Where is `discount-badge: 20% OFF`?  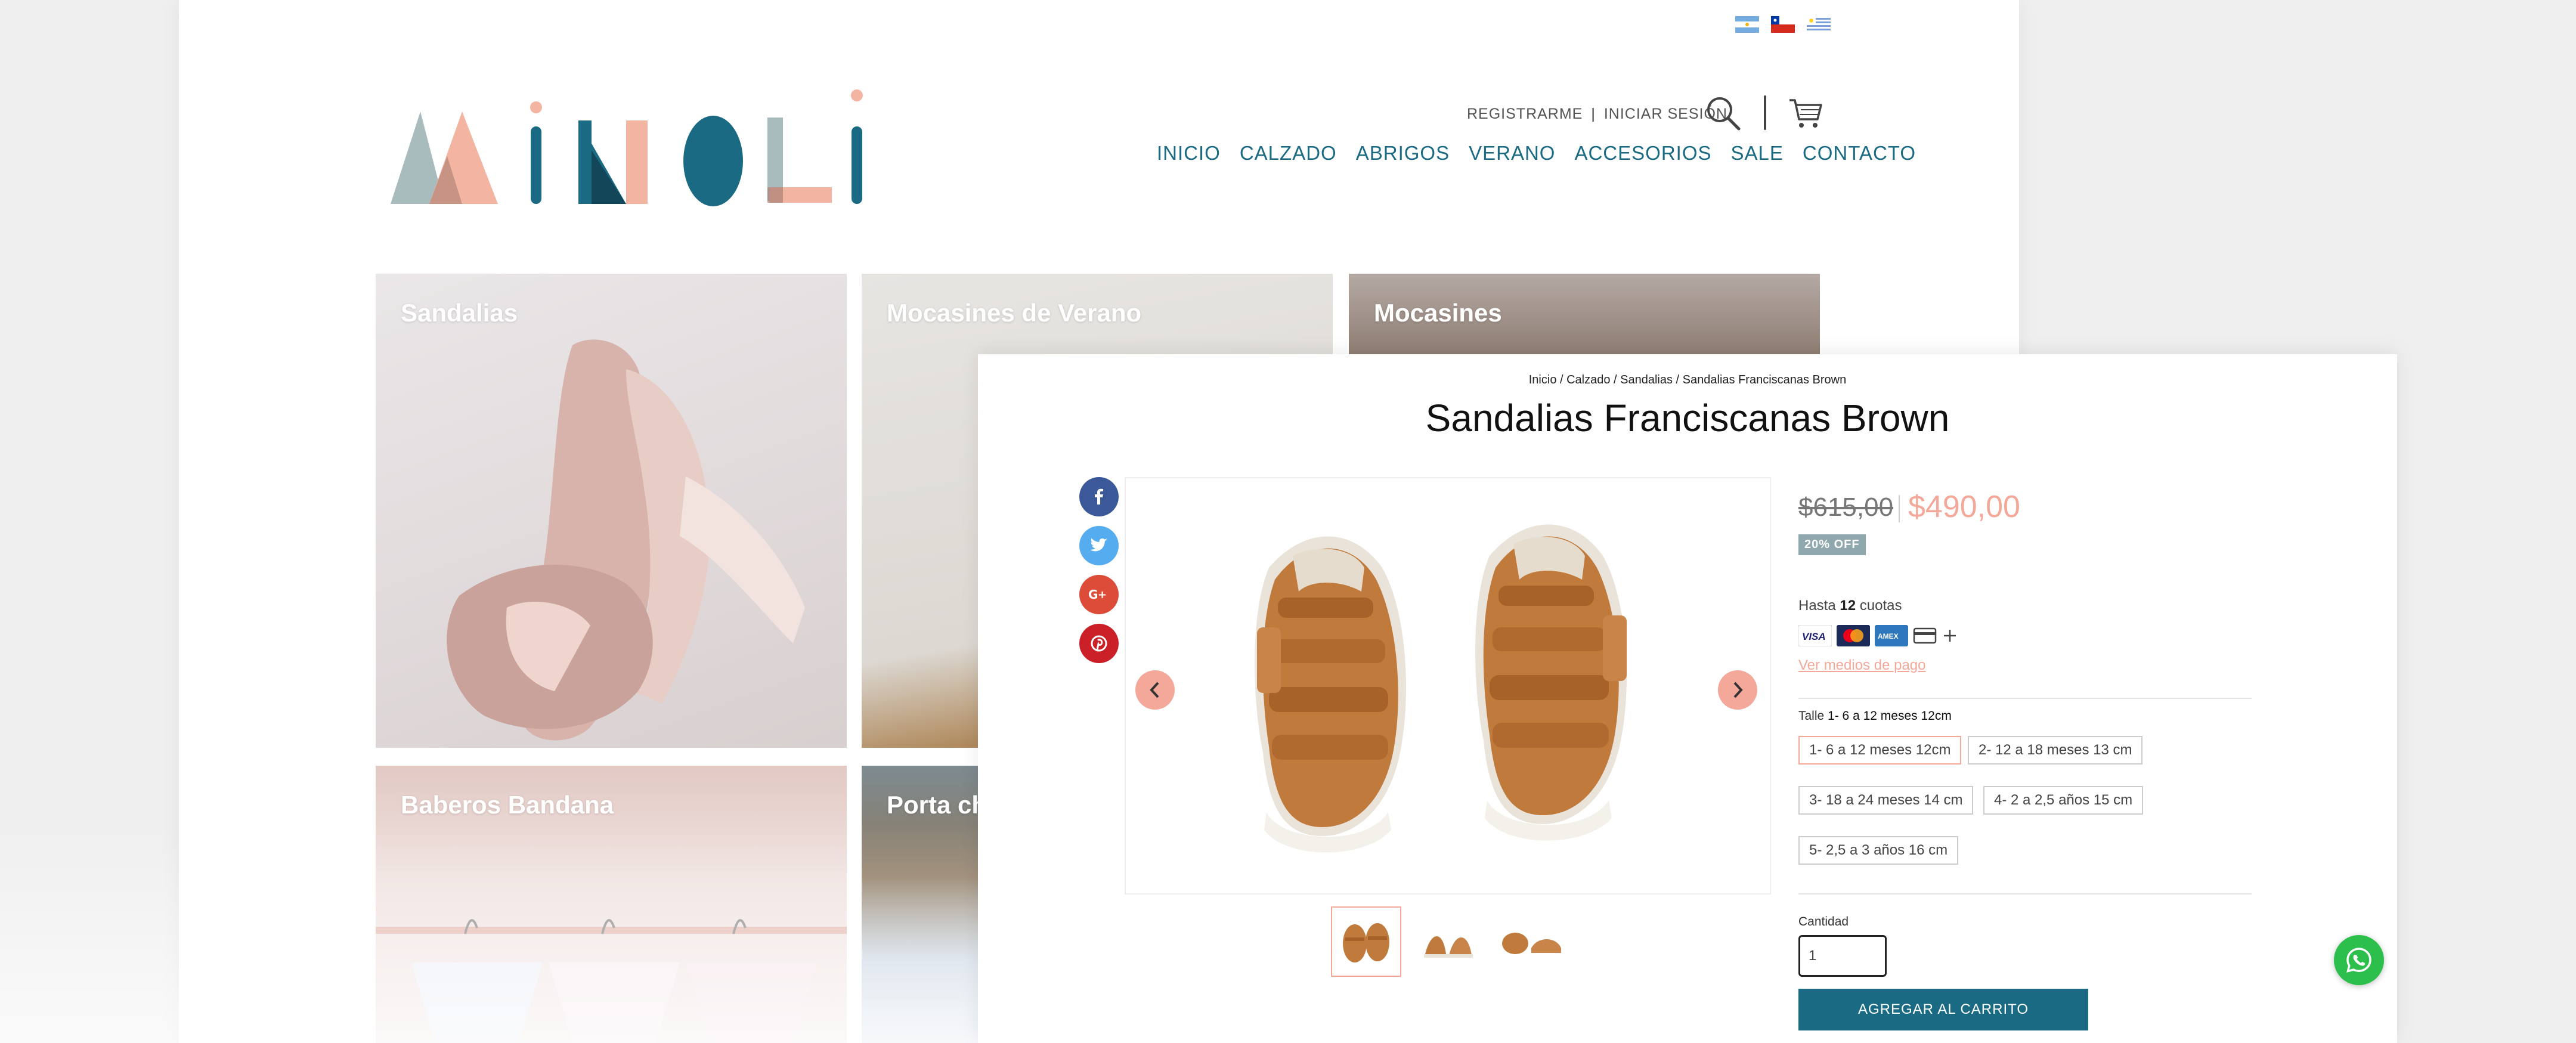
discount-badge: 20% OFF is located at coordinates (1832, 544).